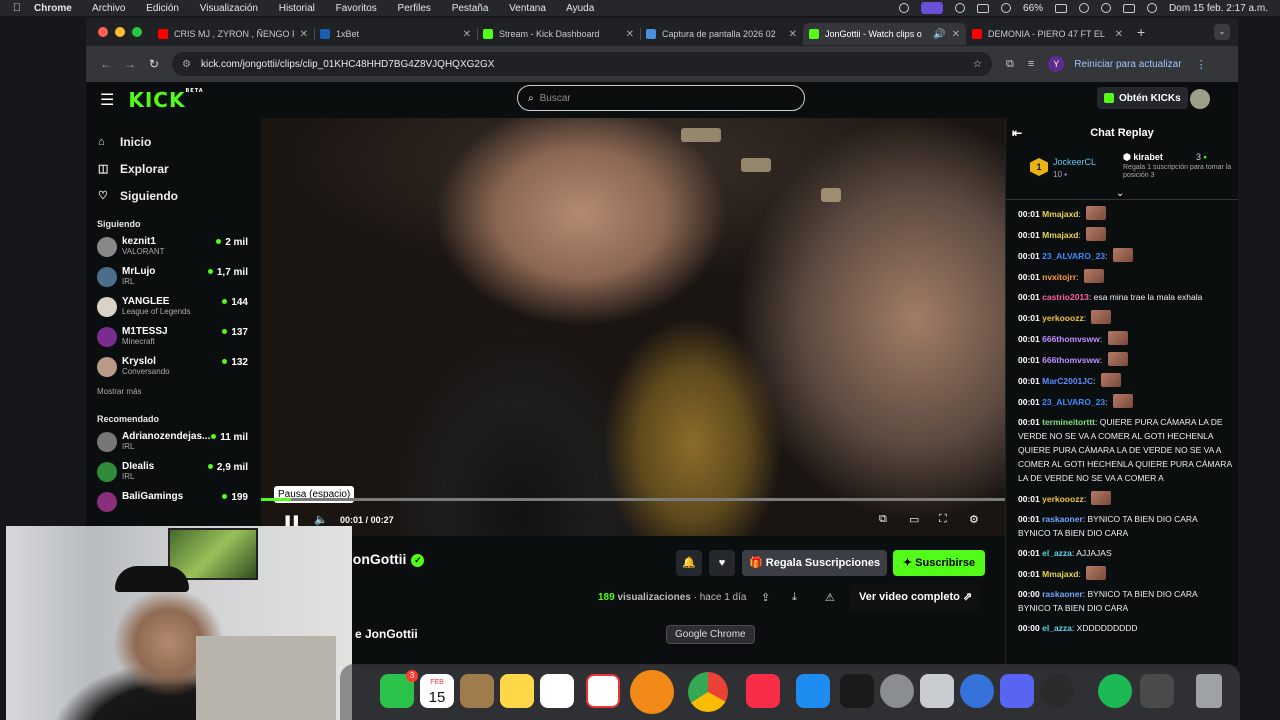 This screenshot has height=720, width=1280. Describe the element at coordinates (1200, 99) in the screenshot. I see `user-avatar` at that location.